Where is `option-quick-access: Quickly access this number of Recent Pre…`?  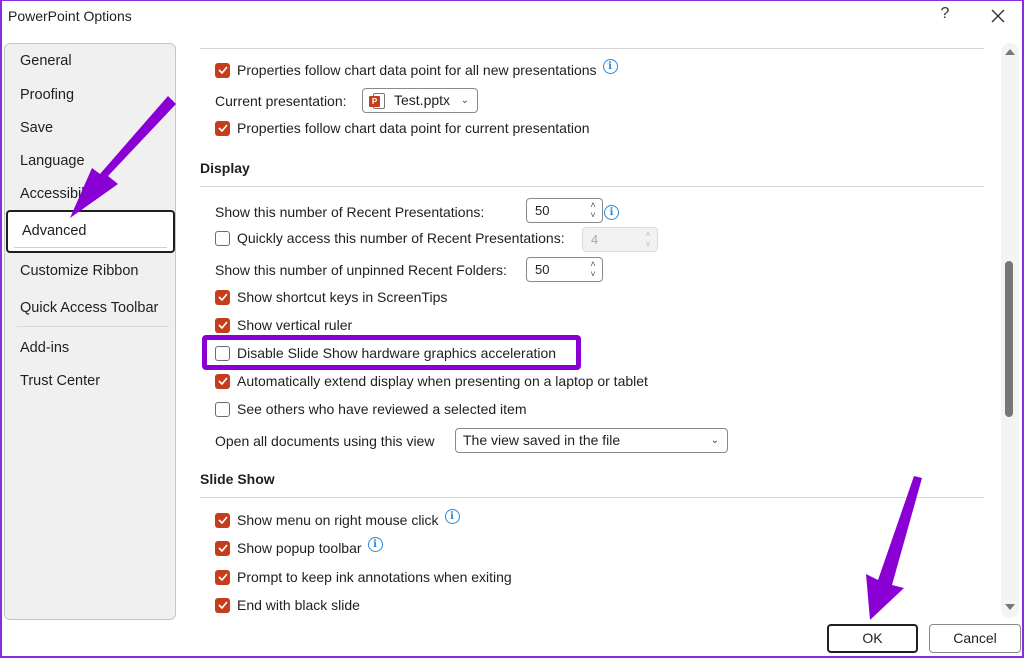 option-quick-access: Quickly access this number of Recent Pre… is located at coordinates (390, 238).